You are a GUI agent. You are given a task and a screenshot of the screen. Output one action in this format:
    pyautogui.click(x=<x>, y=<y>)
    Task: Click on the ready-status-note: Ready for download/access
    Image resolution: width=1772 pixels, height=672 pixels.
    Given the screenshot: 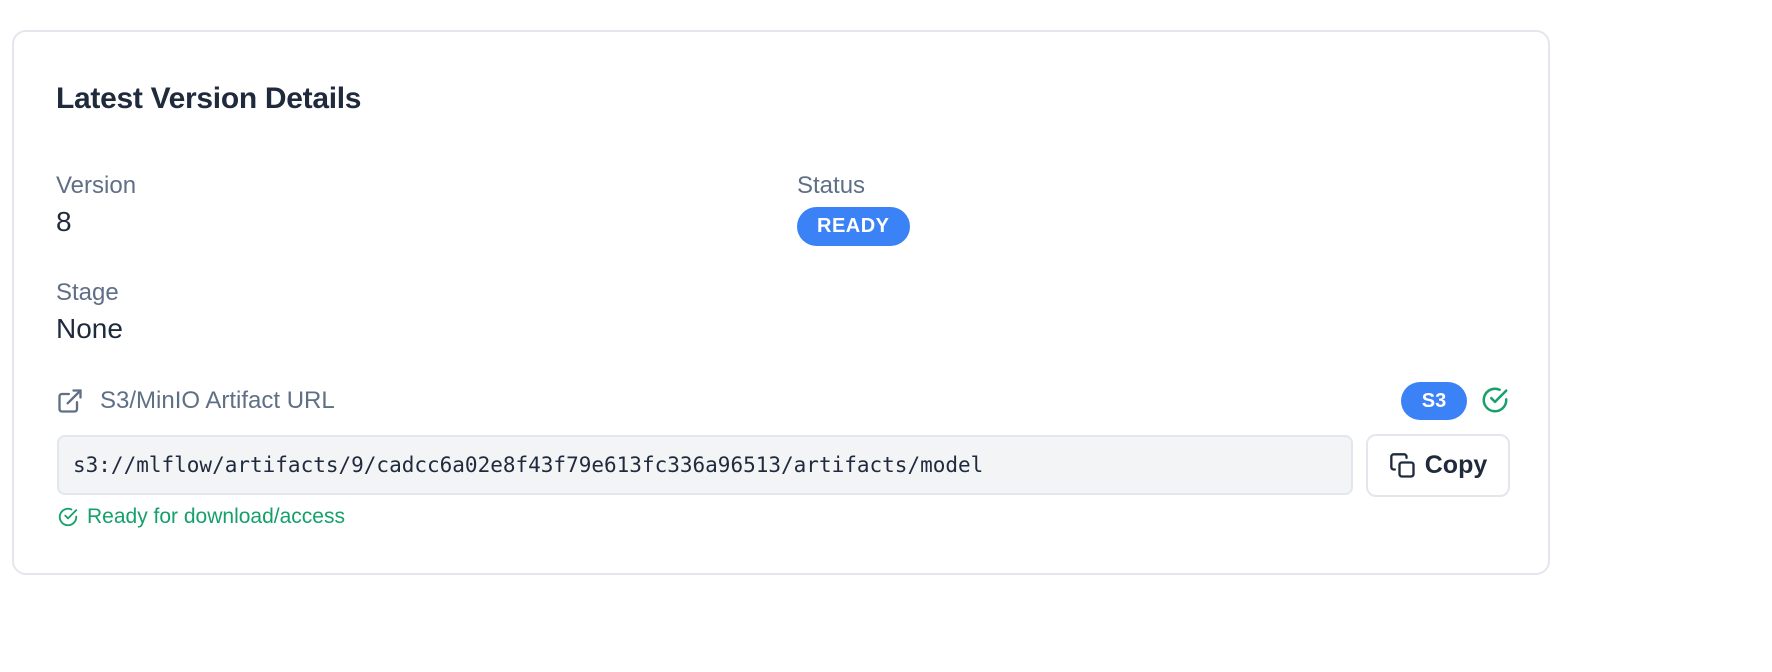 What is the action you would take?
    pyautogui.click(x=201, y=517)
    